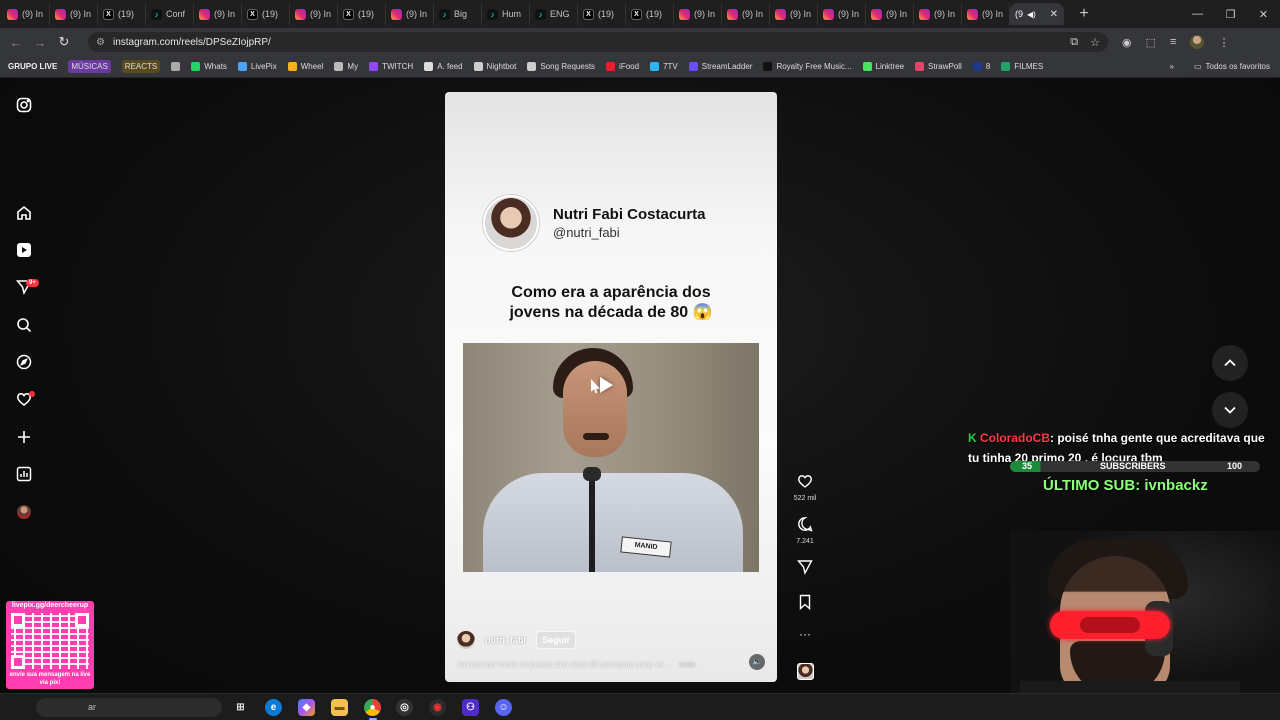 The width and height of the screenshot is (1280, 720). What do you see at coordinates (305, 66) in the screenshot?
I see `bookmark-item: Wheel` at bounding box center [305, 66].